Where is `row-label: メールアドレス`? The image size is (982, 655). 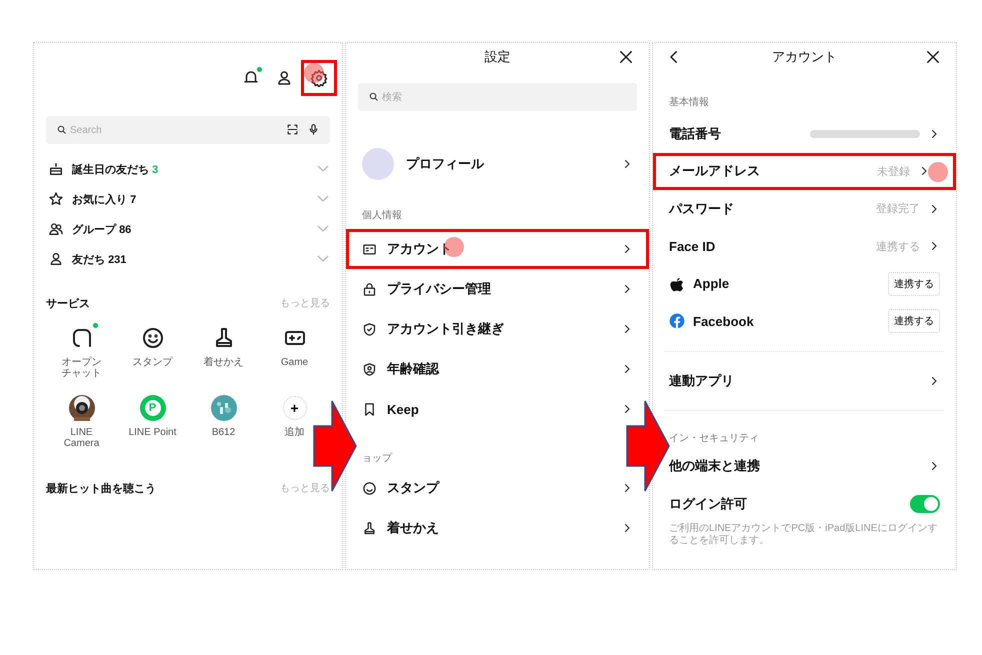 row-label: メールアドレス is located at coordinates (714, 170).